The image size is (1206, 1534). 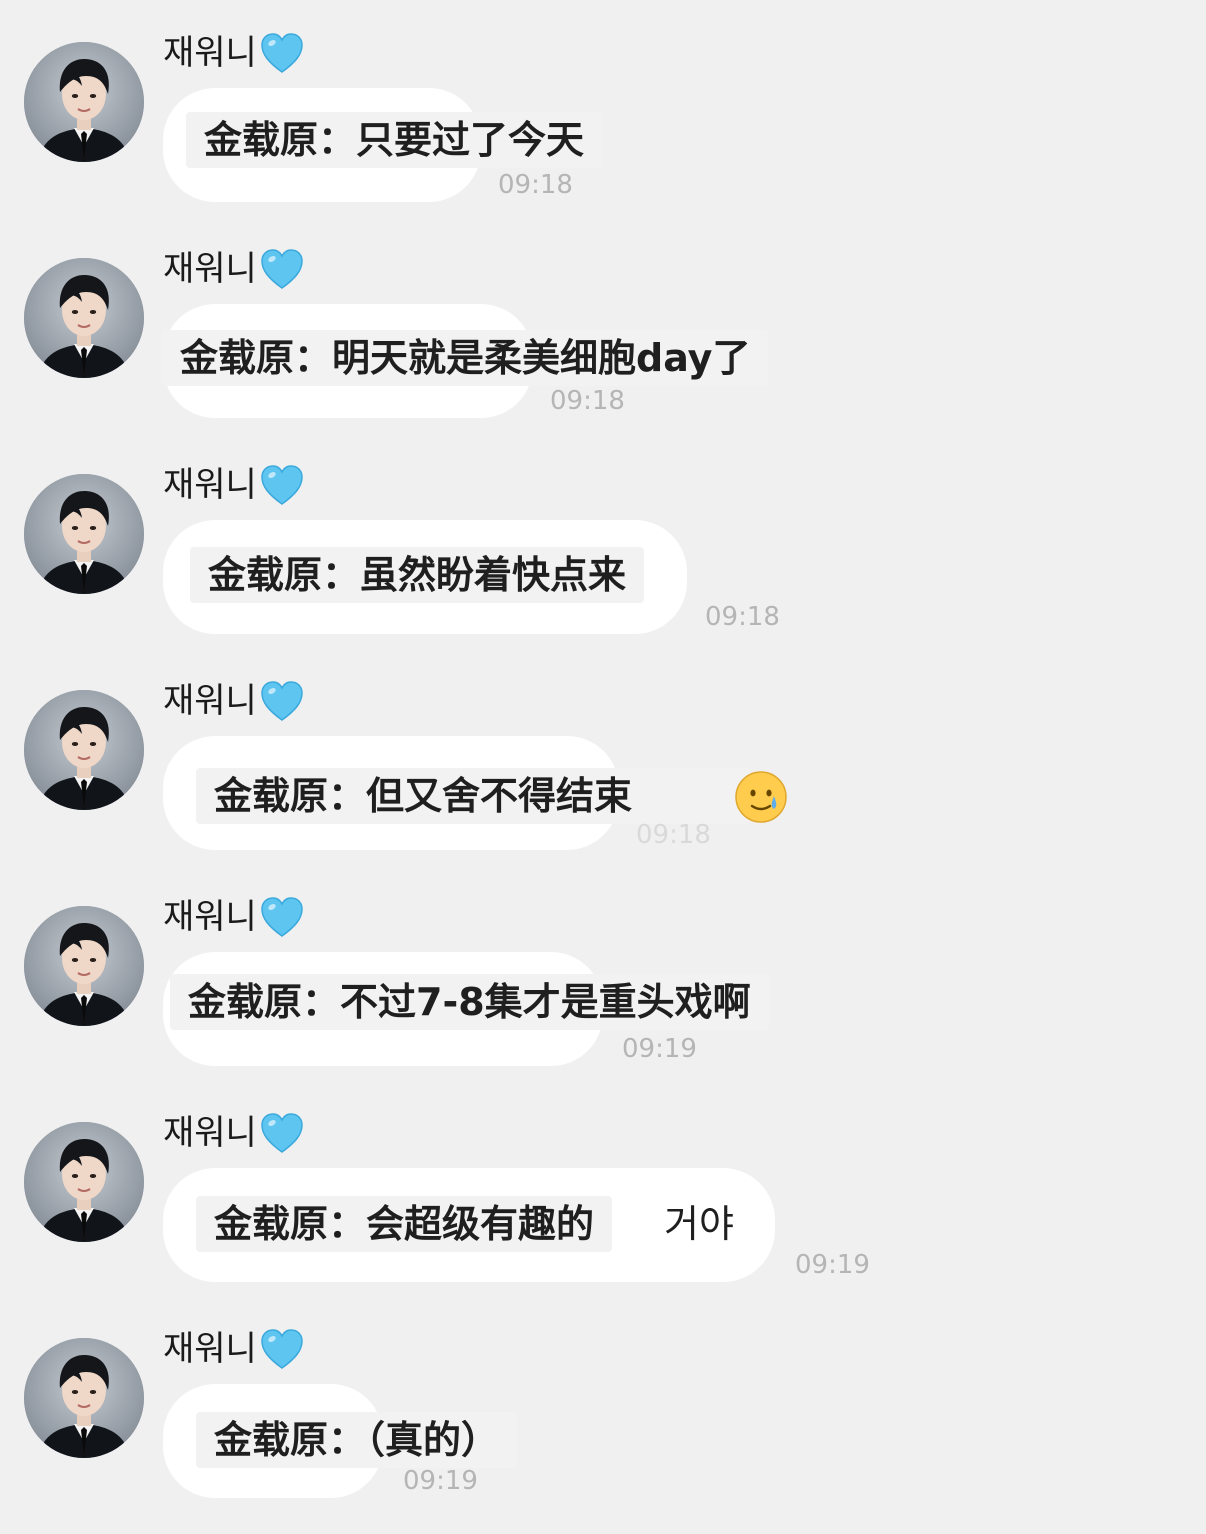 I want to click on message-text: 金载原：（真的）, so click(x=357, y=1440).